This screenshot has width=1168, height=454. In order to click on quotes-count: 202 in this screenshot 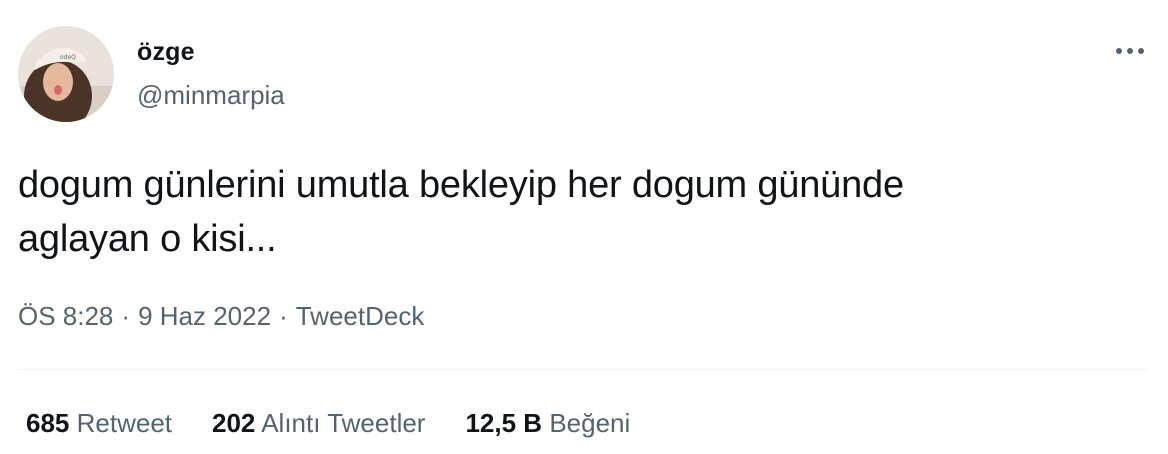, I will do `click(234, 423)`.